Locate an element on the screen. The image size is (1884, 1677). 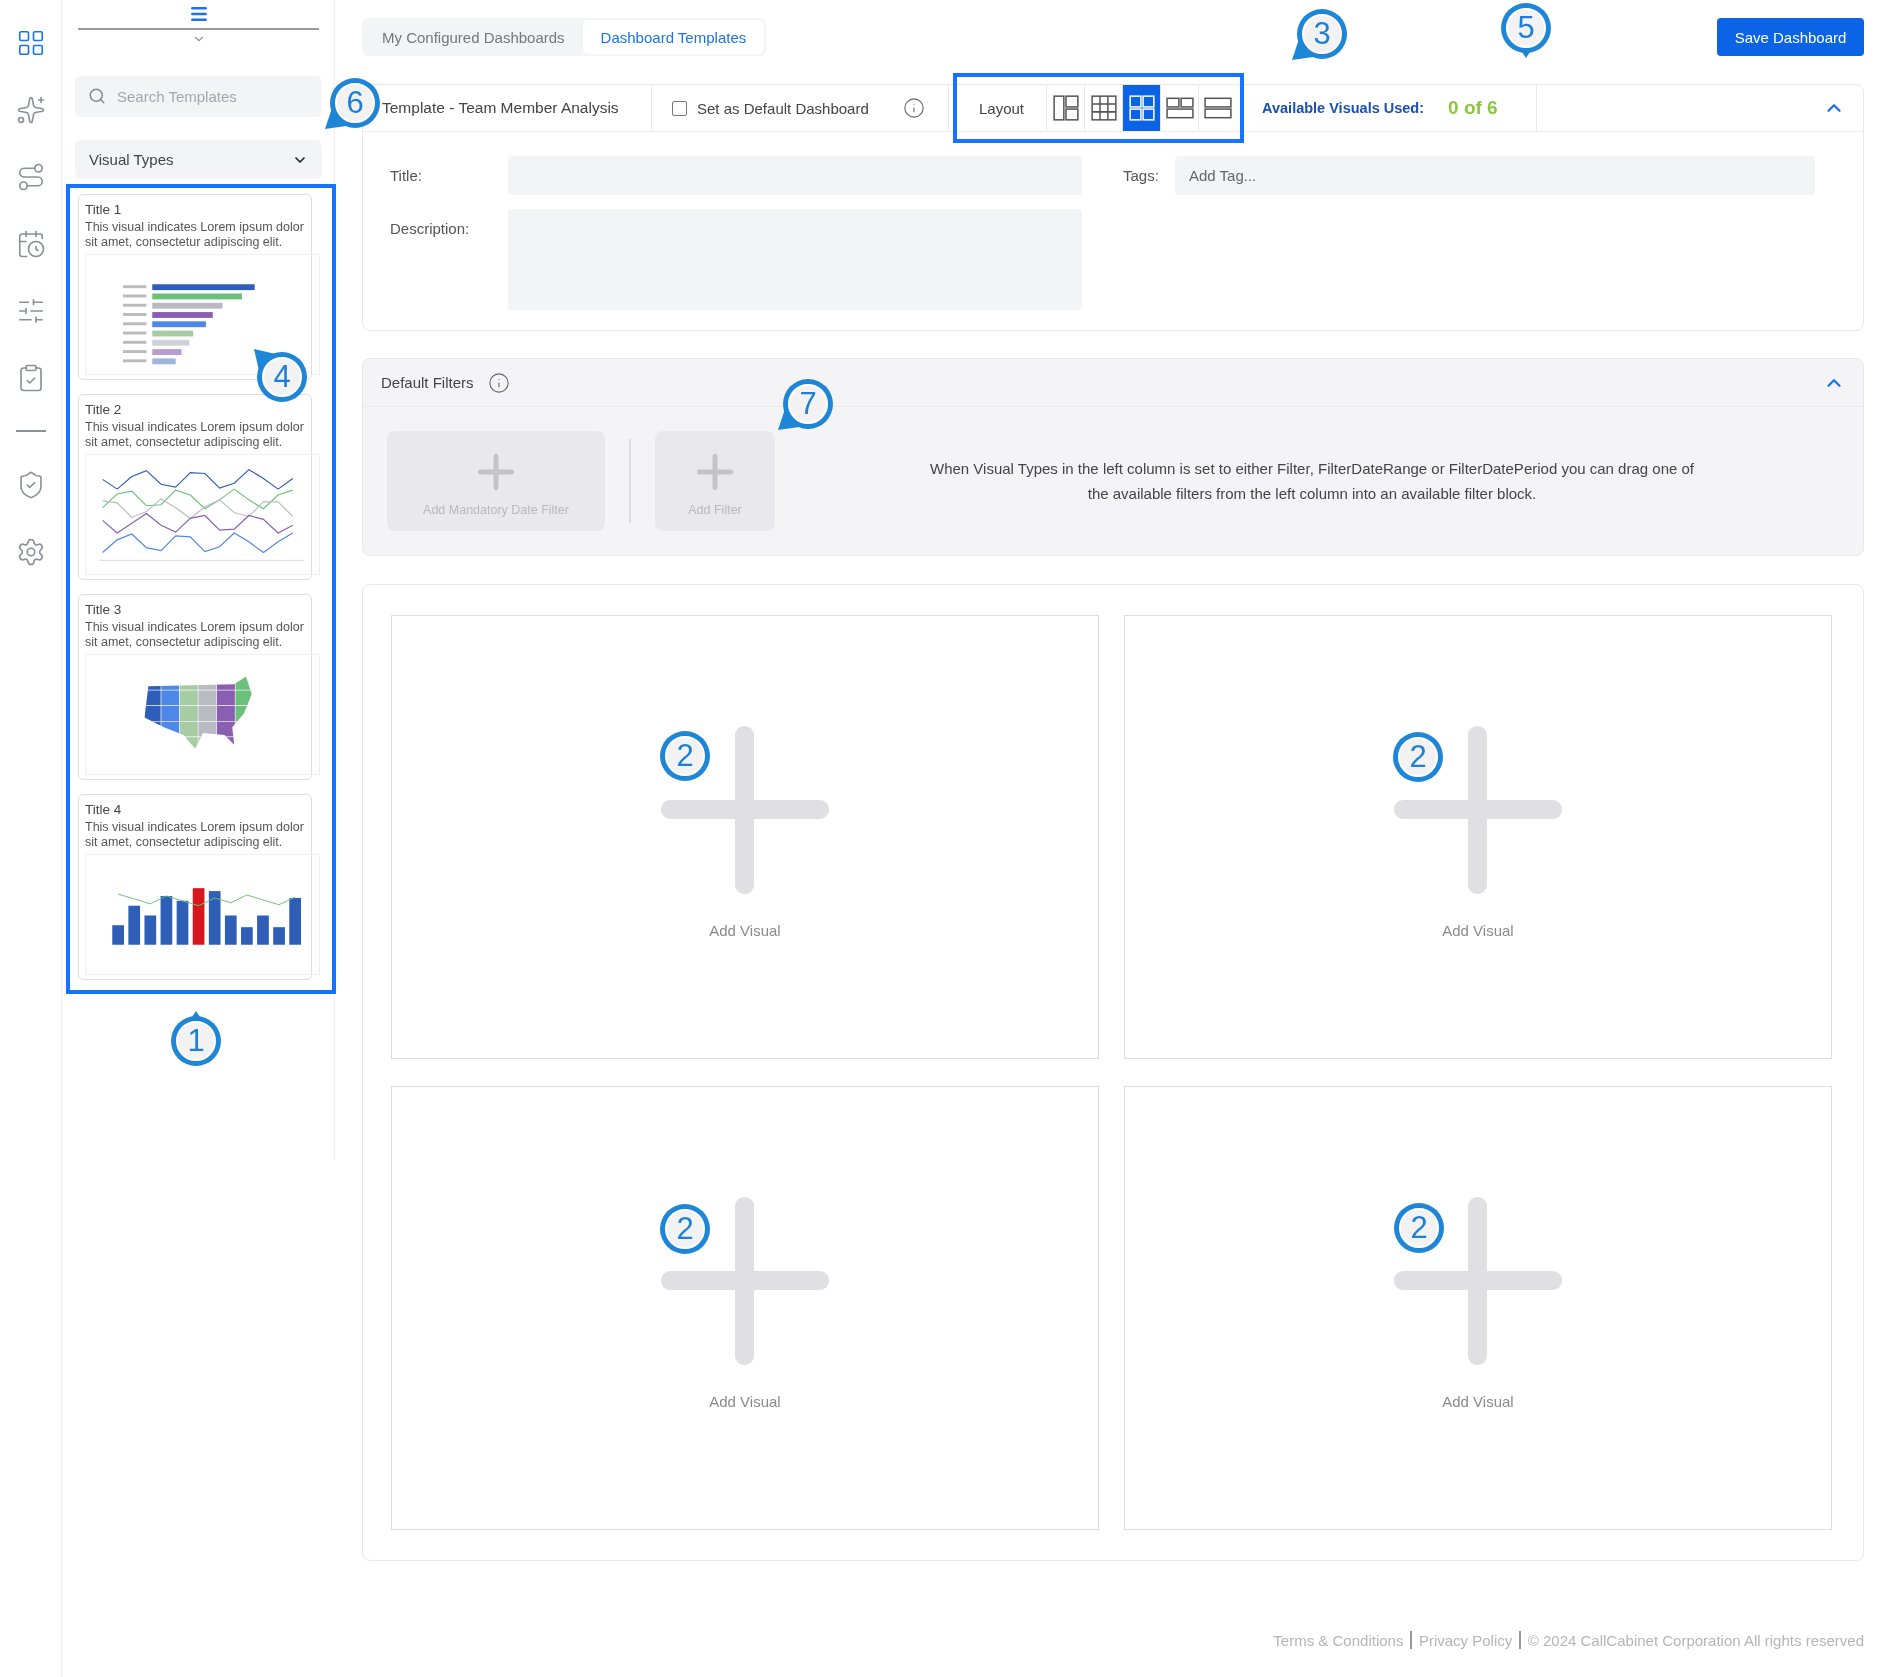
title-label: Title: is located at coordinates (406, 175).